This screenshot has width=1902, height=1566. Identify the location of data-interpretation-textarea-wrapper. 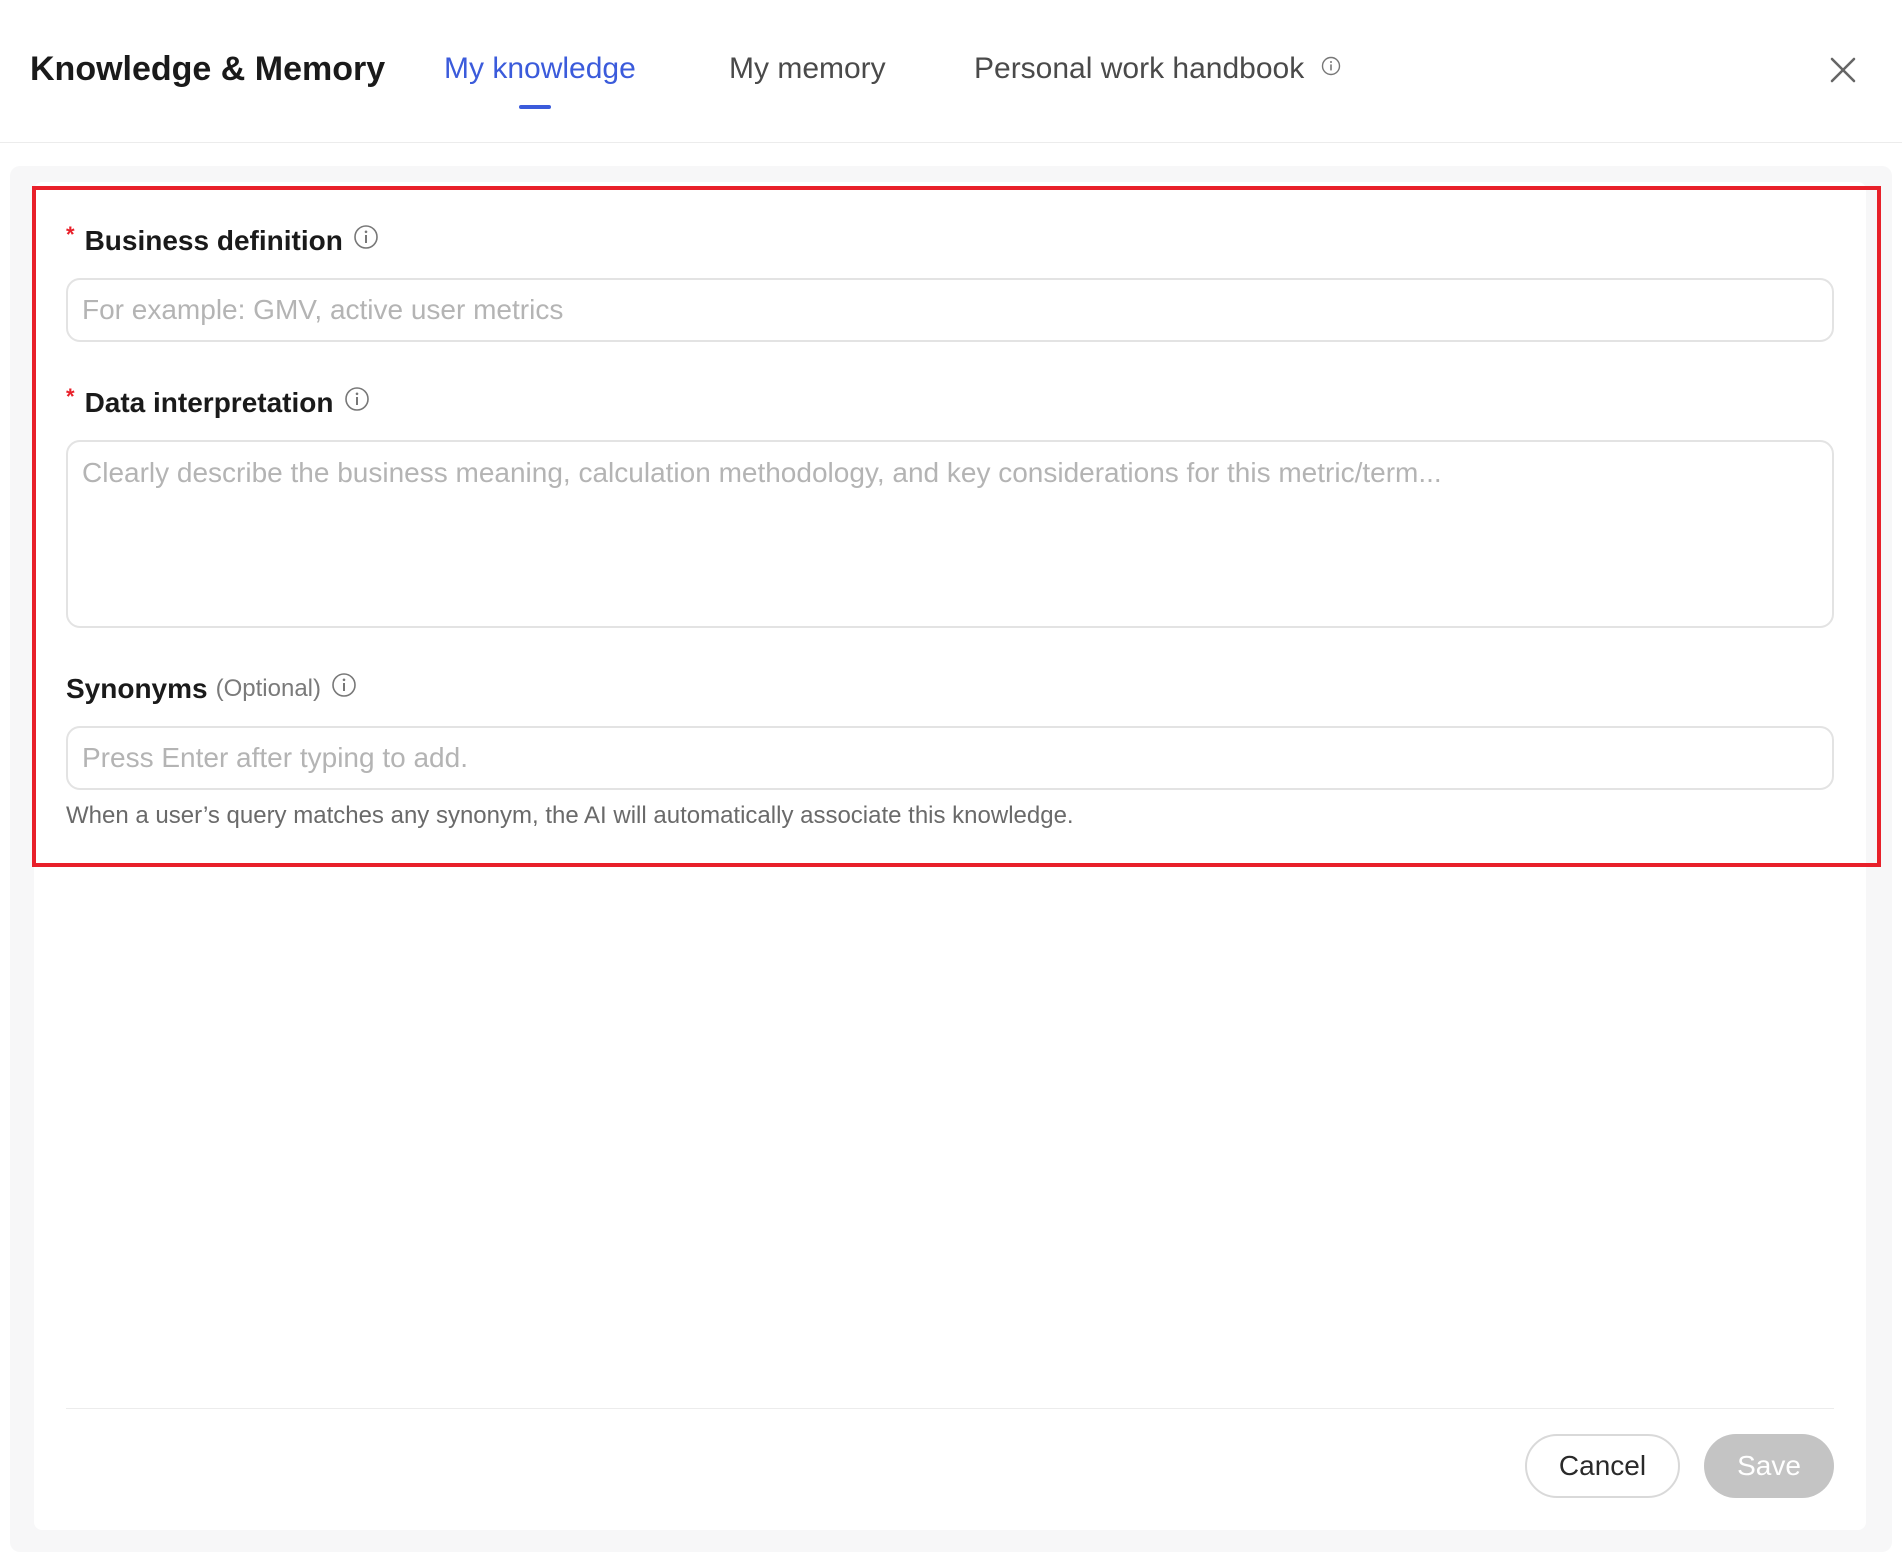
(950, 534).